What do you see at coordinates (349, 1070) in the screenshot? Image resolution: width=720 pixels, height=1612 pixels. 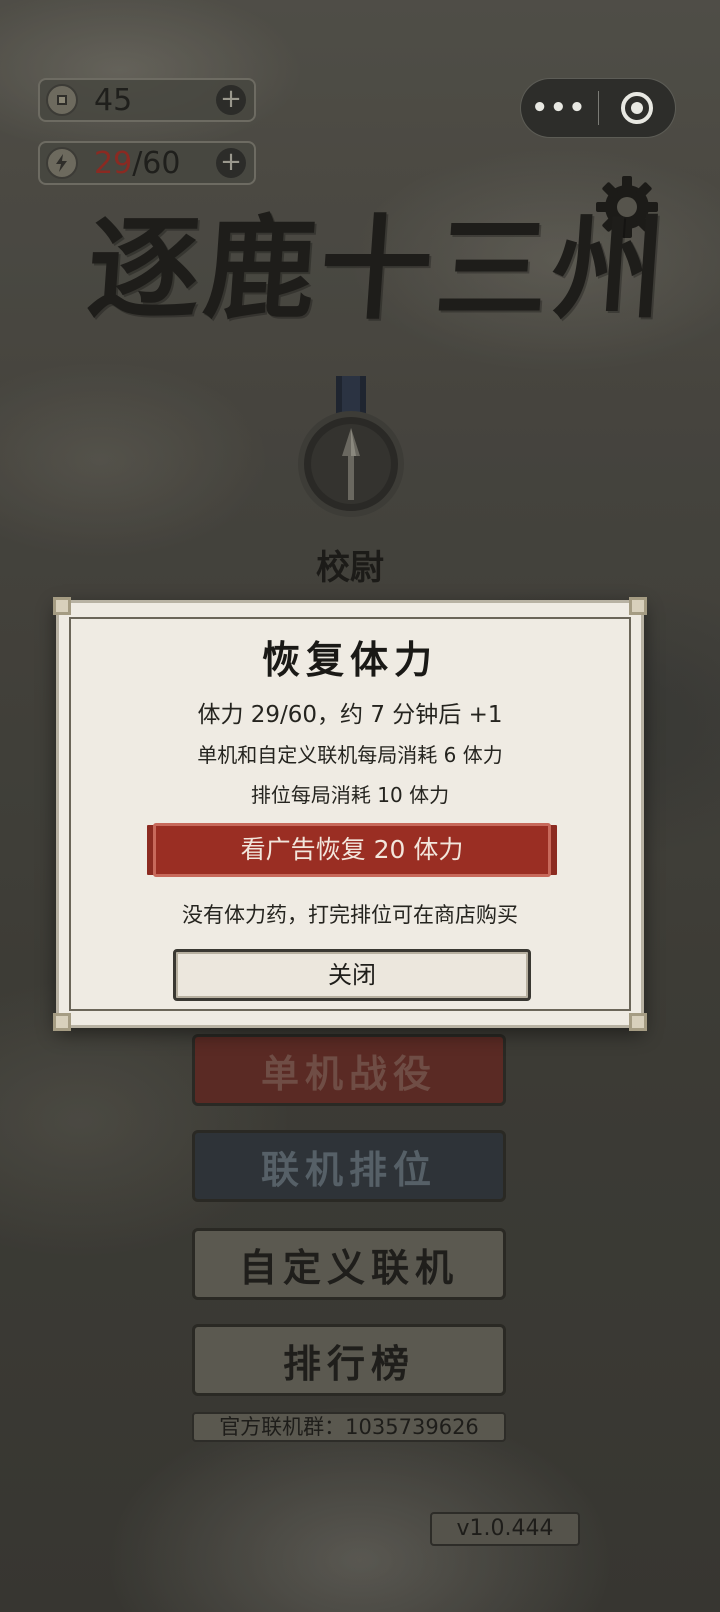 I see `single-campaign-button: 单机战役` at bounding box center [349, 1070].